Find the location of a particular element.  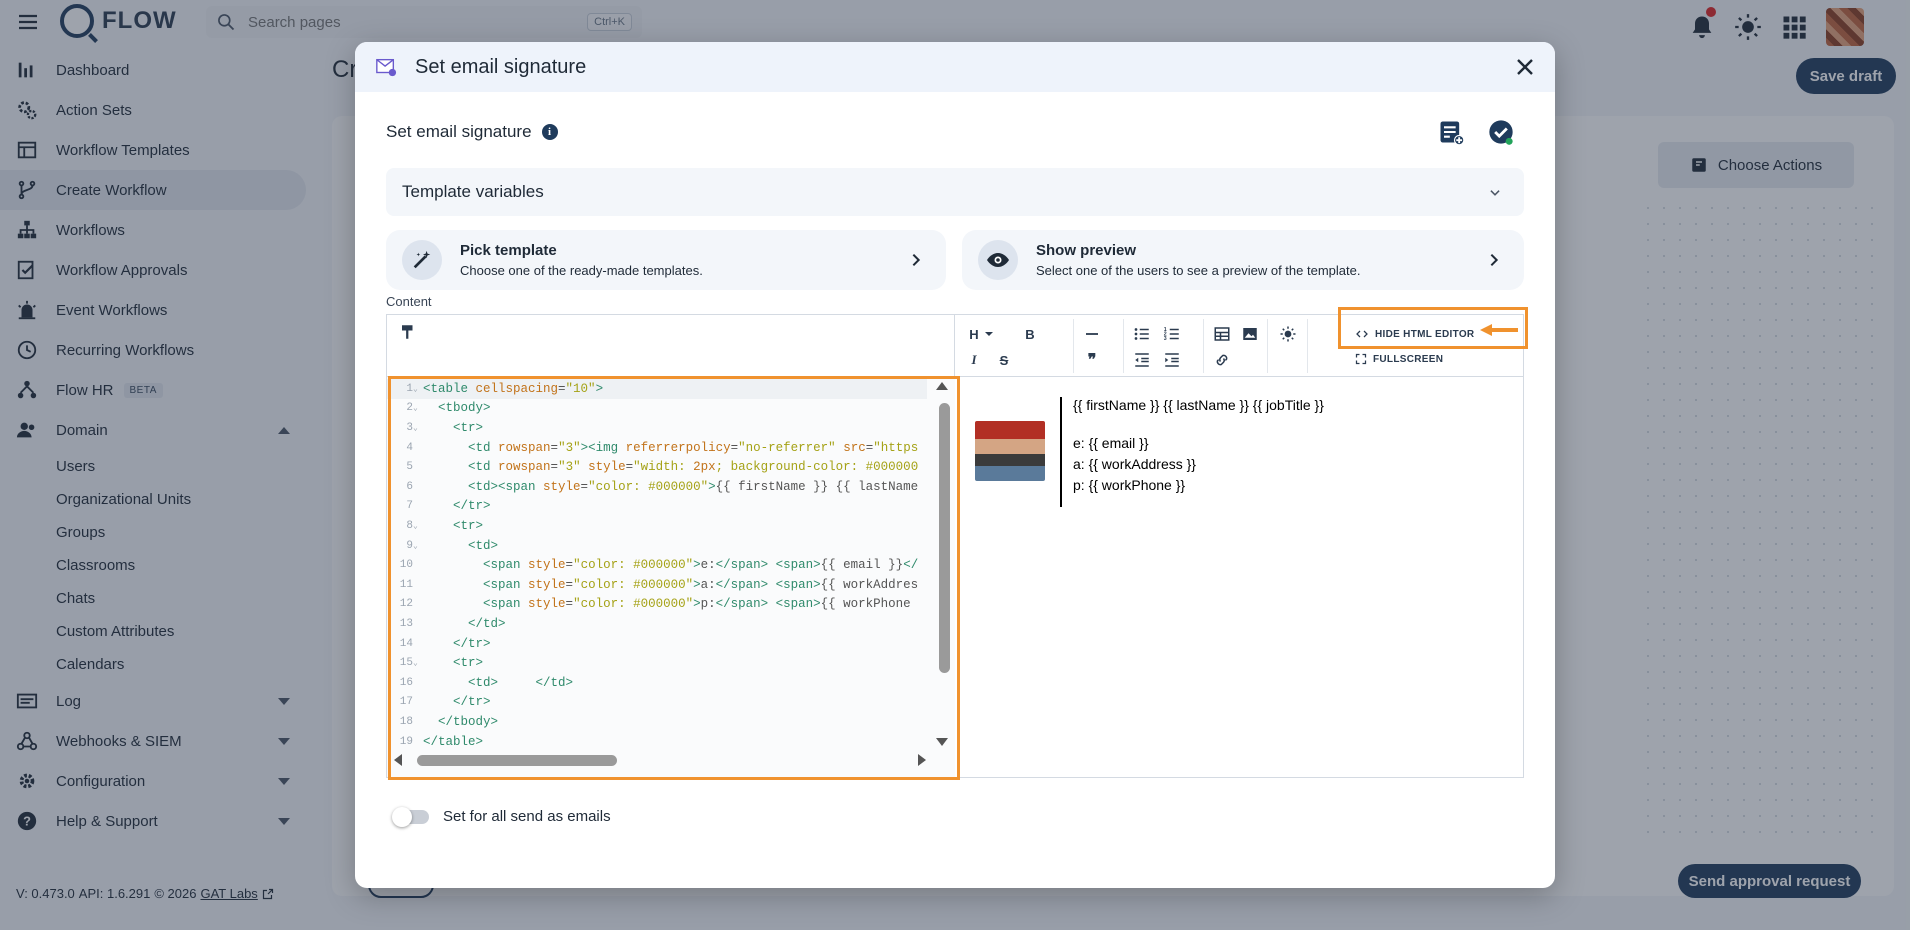

send-as-toggle is located at coordinates (410, 816).